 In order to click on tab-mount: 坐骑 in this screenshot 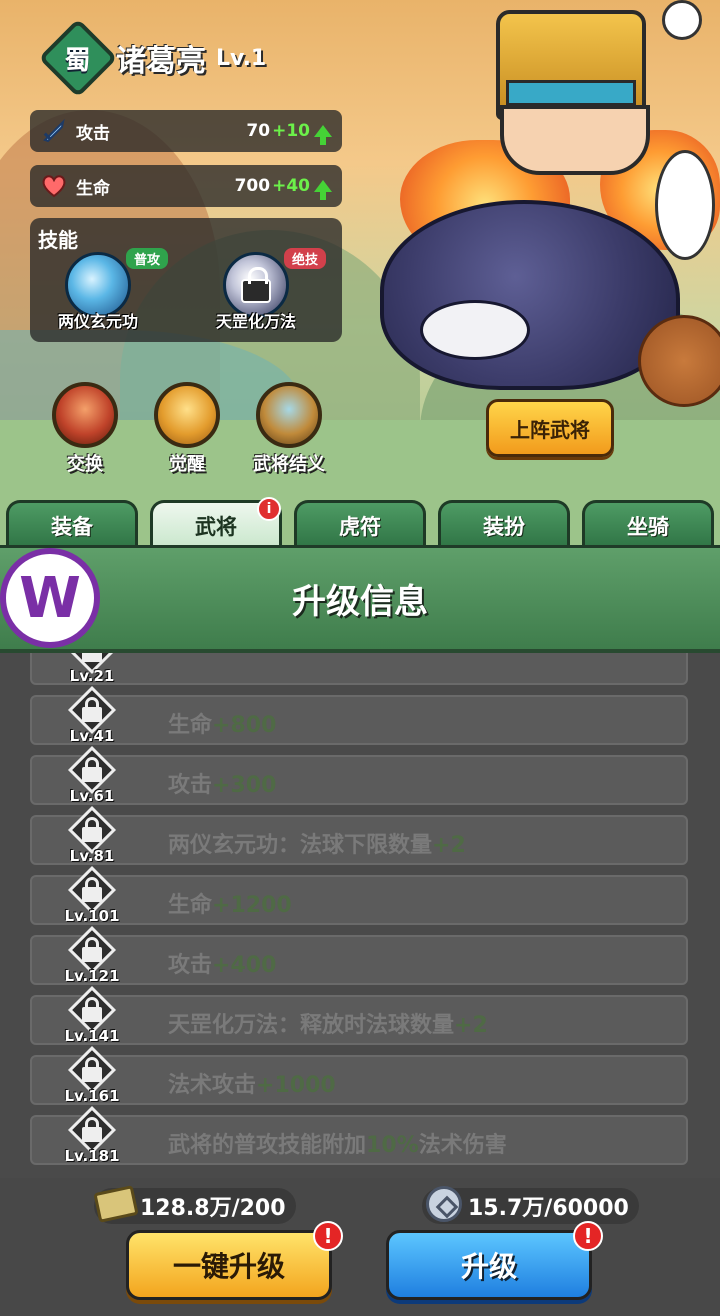, I will do `click(648, 524)`.